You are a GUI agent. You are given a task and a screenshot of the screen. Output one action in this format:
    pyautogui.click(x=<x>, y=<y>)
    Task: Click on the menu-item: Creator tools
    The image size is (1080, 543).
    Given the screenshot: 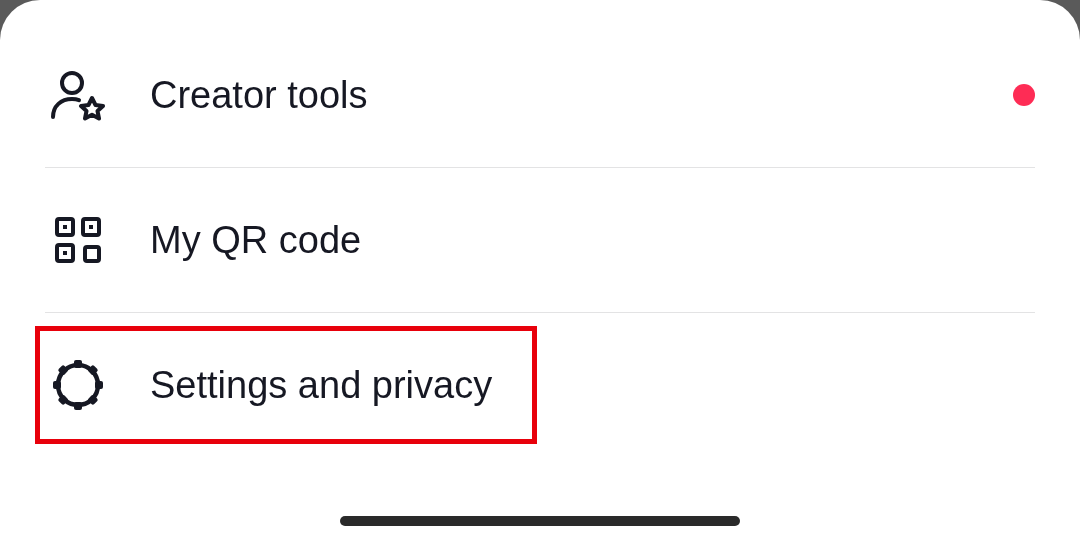 What is the action you would take?
    pyautogui.click(x=224, y=95)
    